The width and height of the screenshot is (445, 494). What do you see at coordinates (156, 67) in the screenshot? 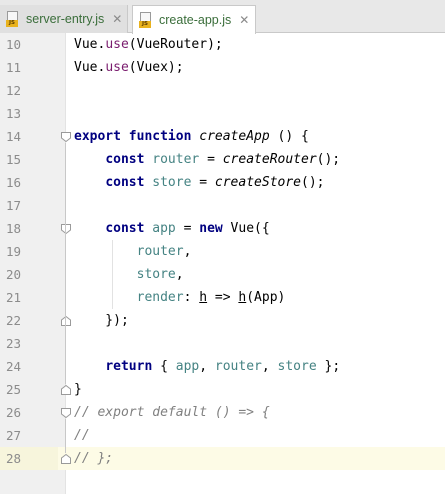
I see `code-token: (Vuex);` at bounding box center [156, 67].